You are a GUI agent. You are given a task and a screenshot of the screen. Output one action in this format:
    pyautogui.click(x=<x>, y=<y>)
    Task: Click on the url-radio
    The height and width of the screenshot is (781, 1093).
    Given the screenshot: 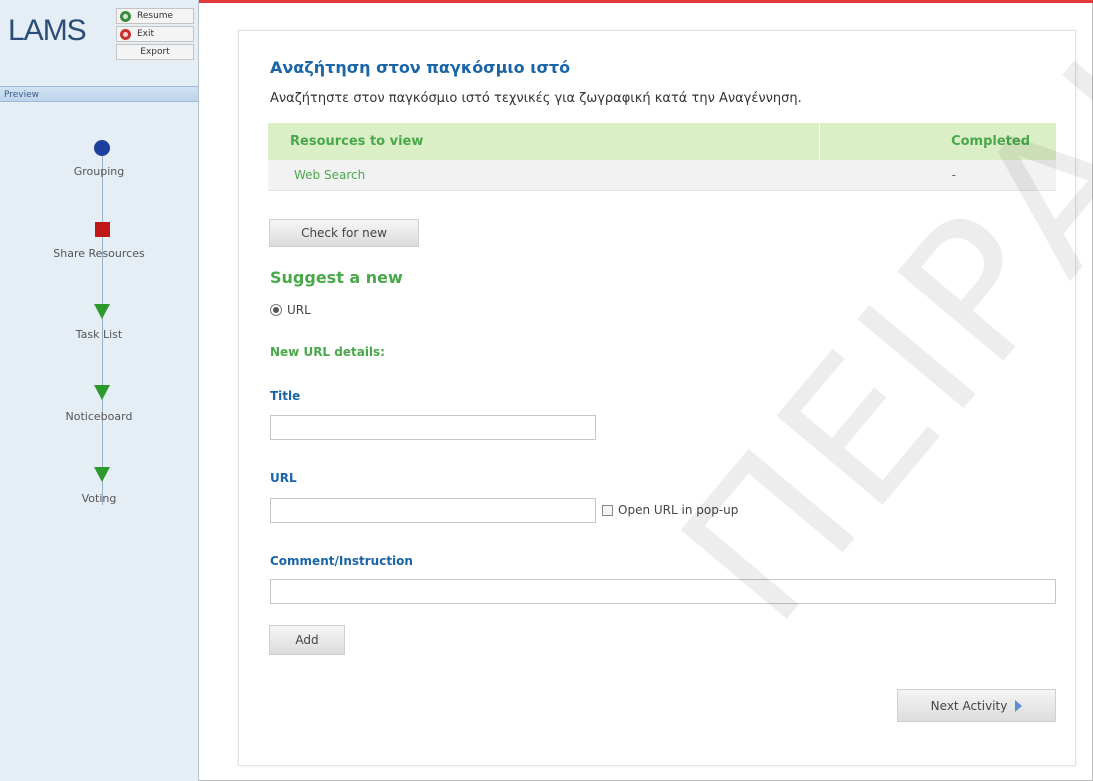 What is the action you would take?
    pyautogui.click(x=276, y=310)
    